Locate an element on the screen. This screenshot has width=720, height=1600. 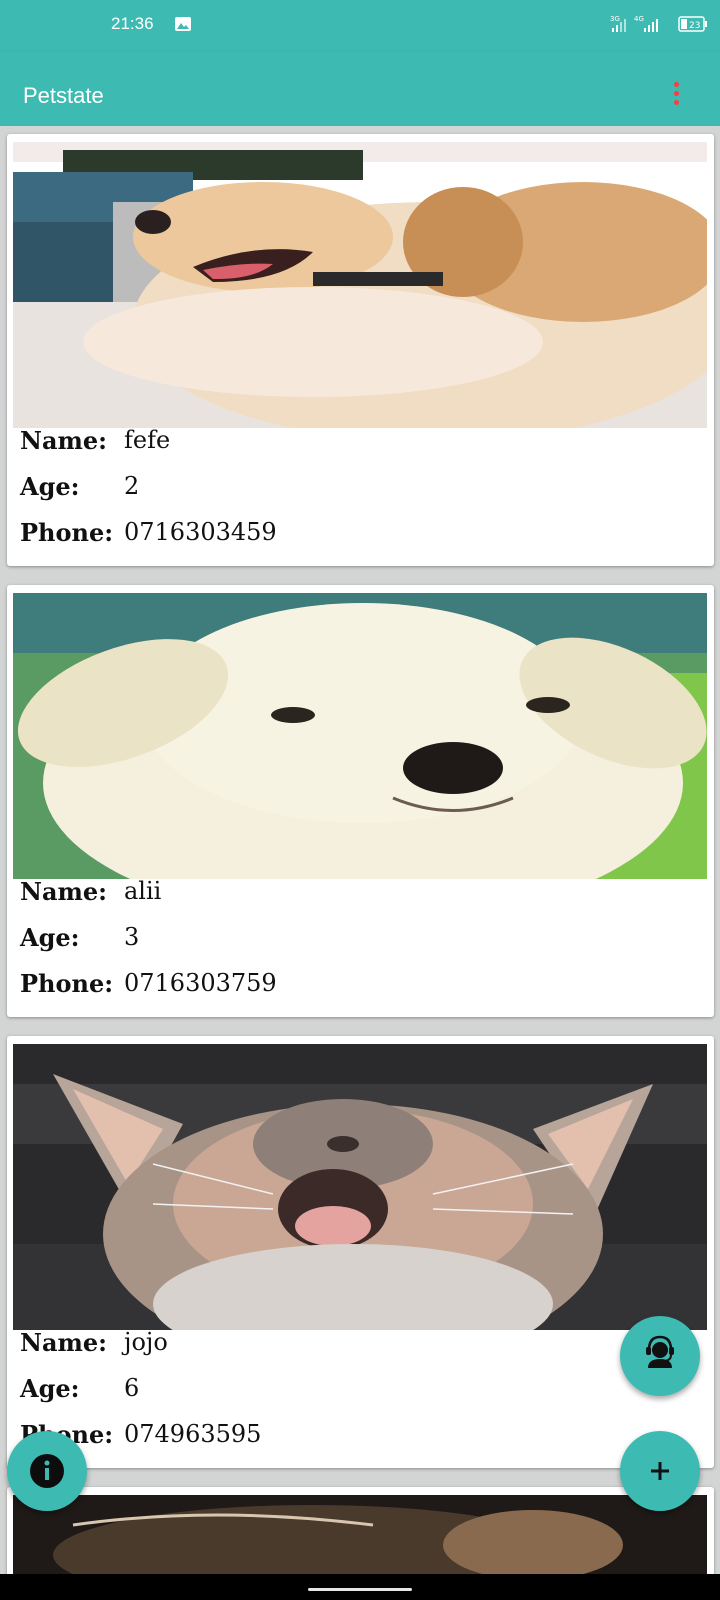
home-gesture-handle is located at coordinates (360, 1589).